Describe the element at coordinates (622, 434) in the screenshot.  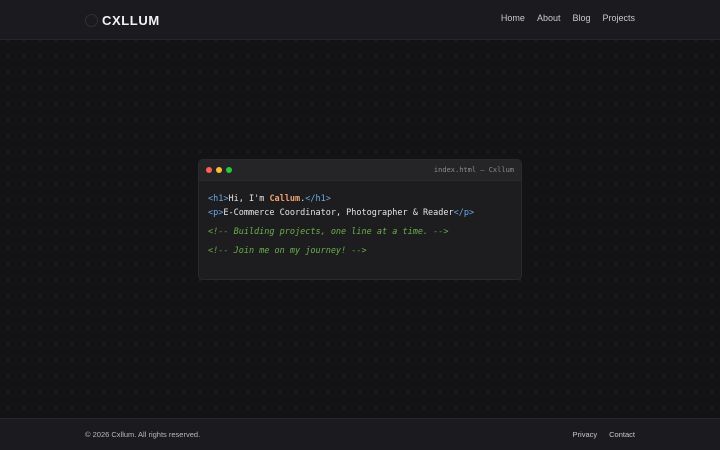
I see `footer-contact-link: Contact` at that location.